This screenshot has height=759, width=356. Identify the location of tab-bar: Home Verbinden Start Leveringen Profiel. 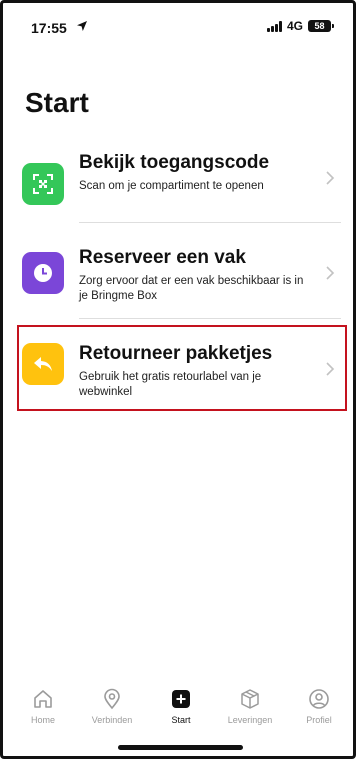
(178, 710).